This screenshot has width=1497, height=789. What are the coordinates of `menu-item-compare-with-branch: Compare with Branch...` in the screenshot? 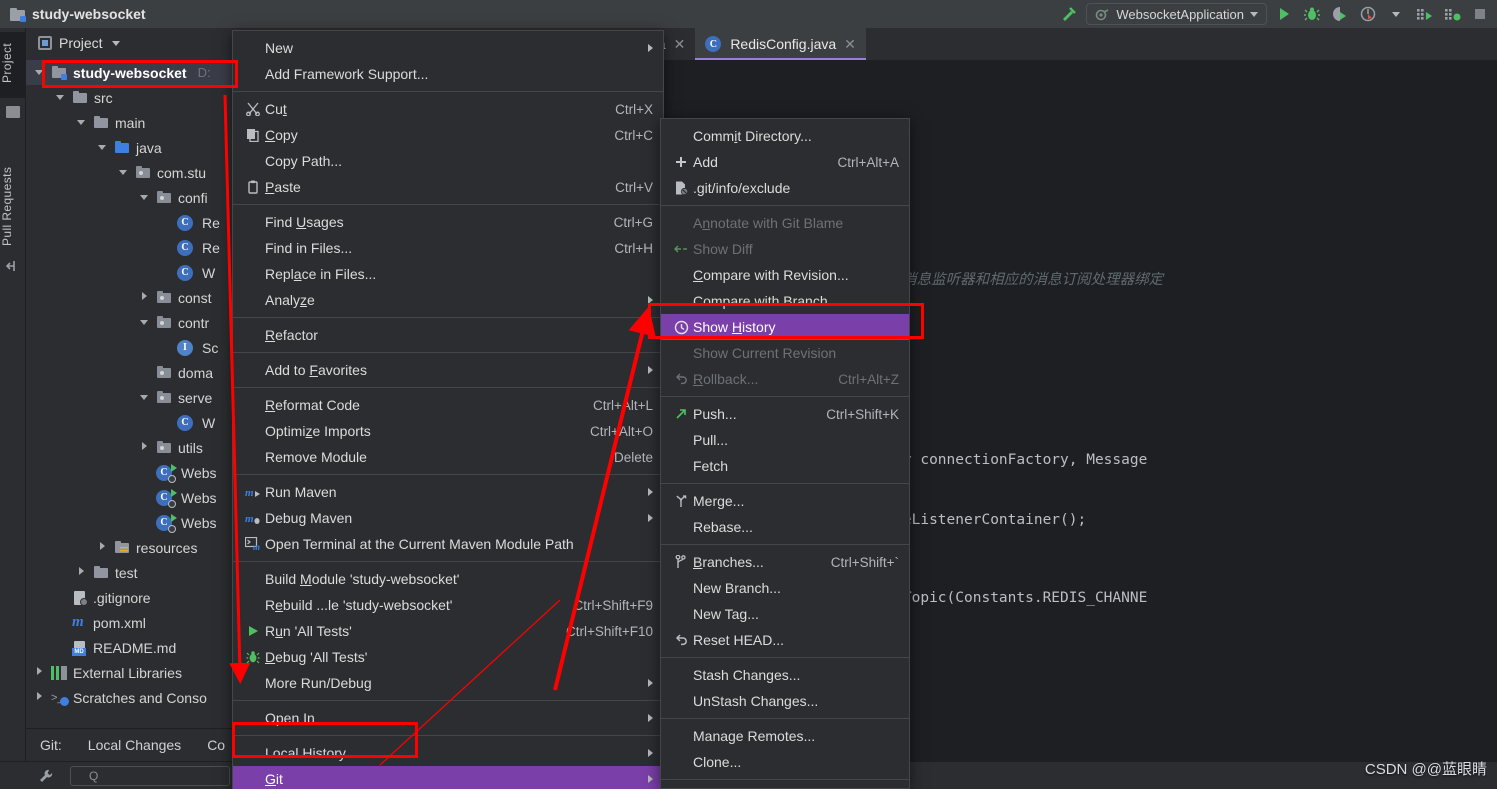 It's located at (785, 301).